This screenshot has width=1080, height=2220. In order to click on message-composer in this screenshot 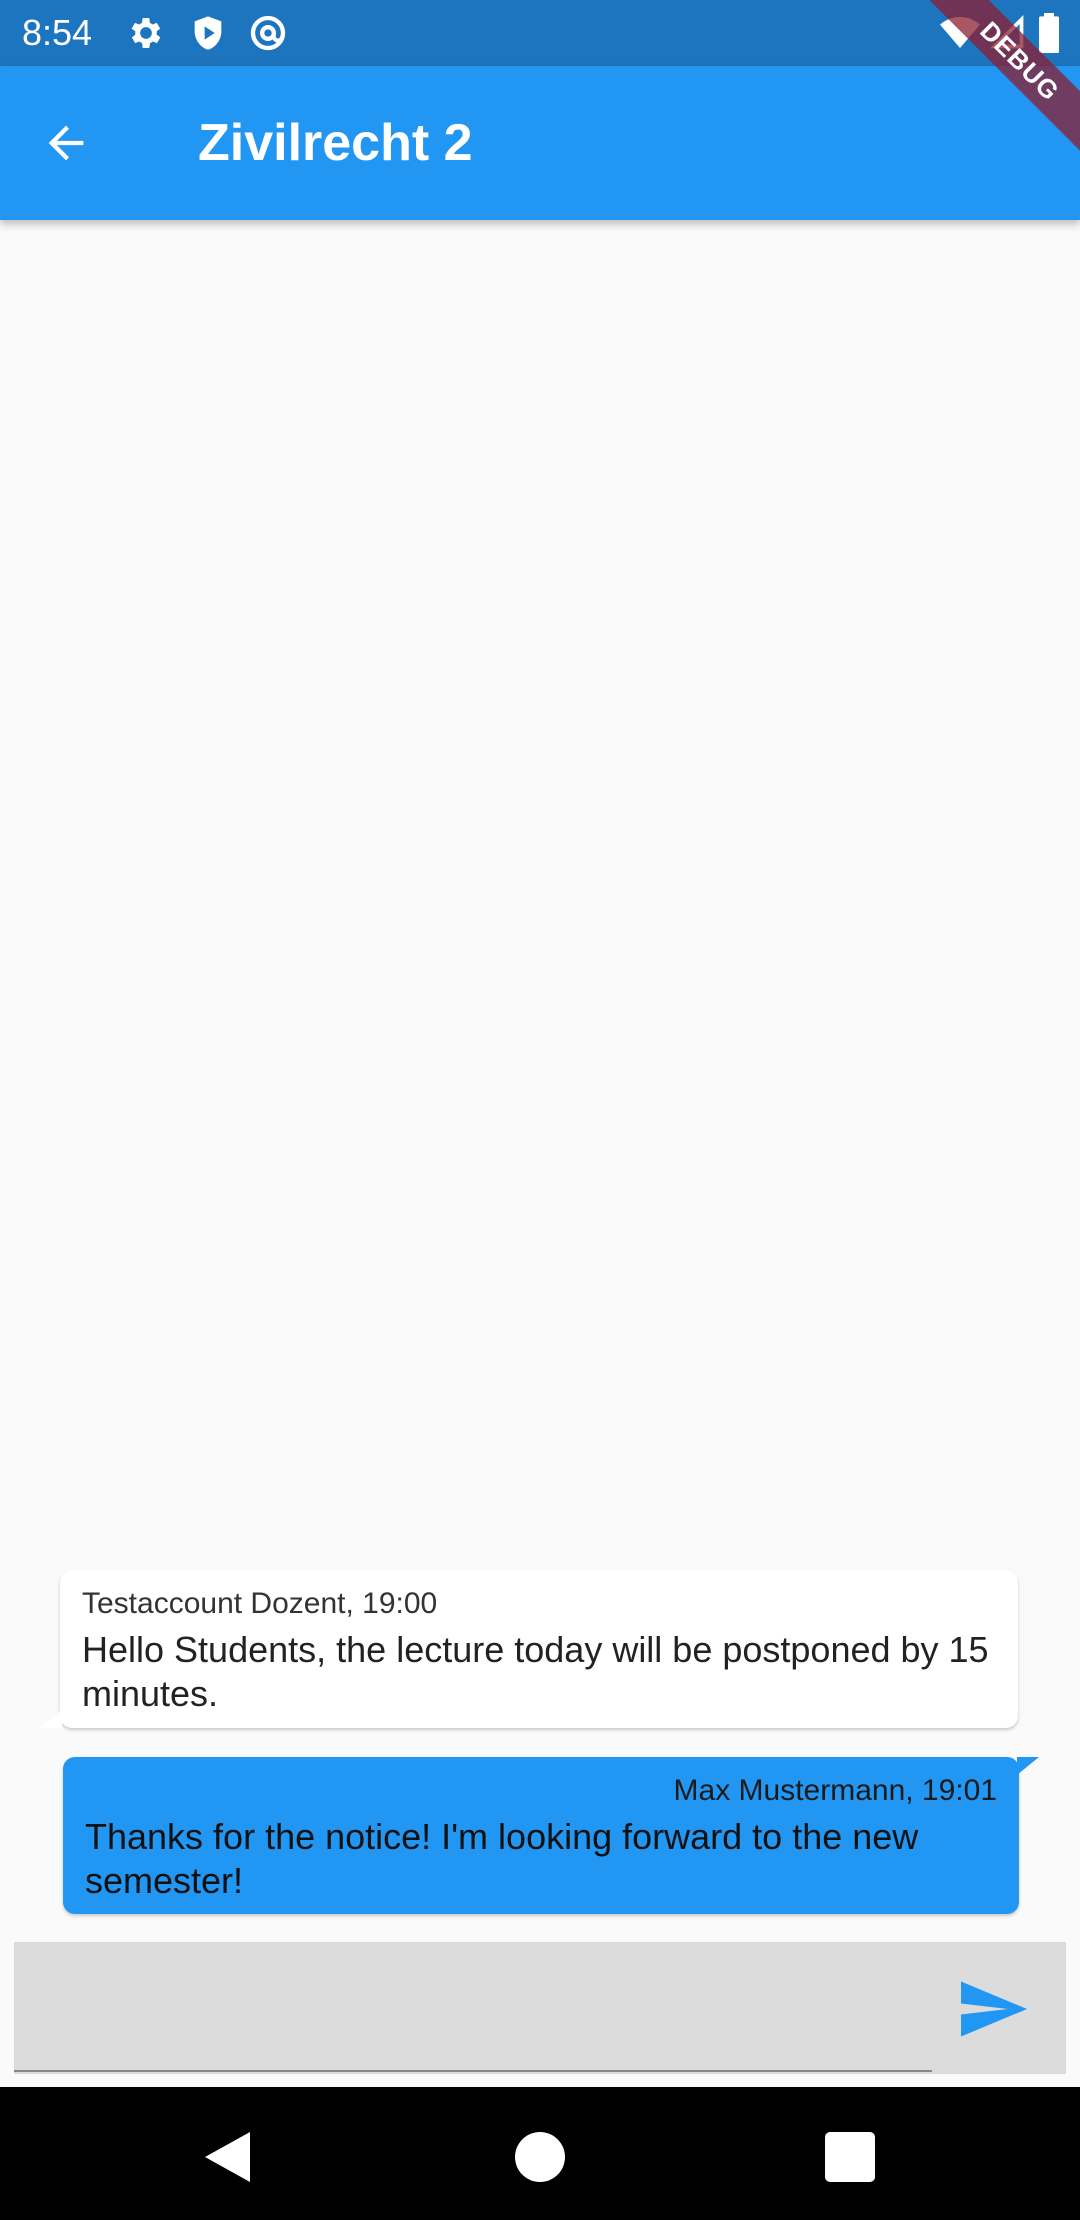, I will do `click(540, 2008)`.